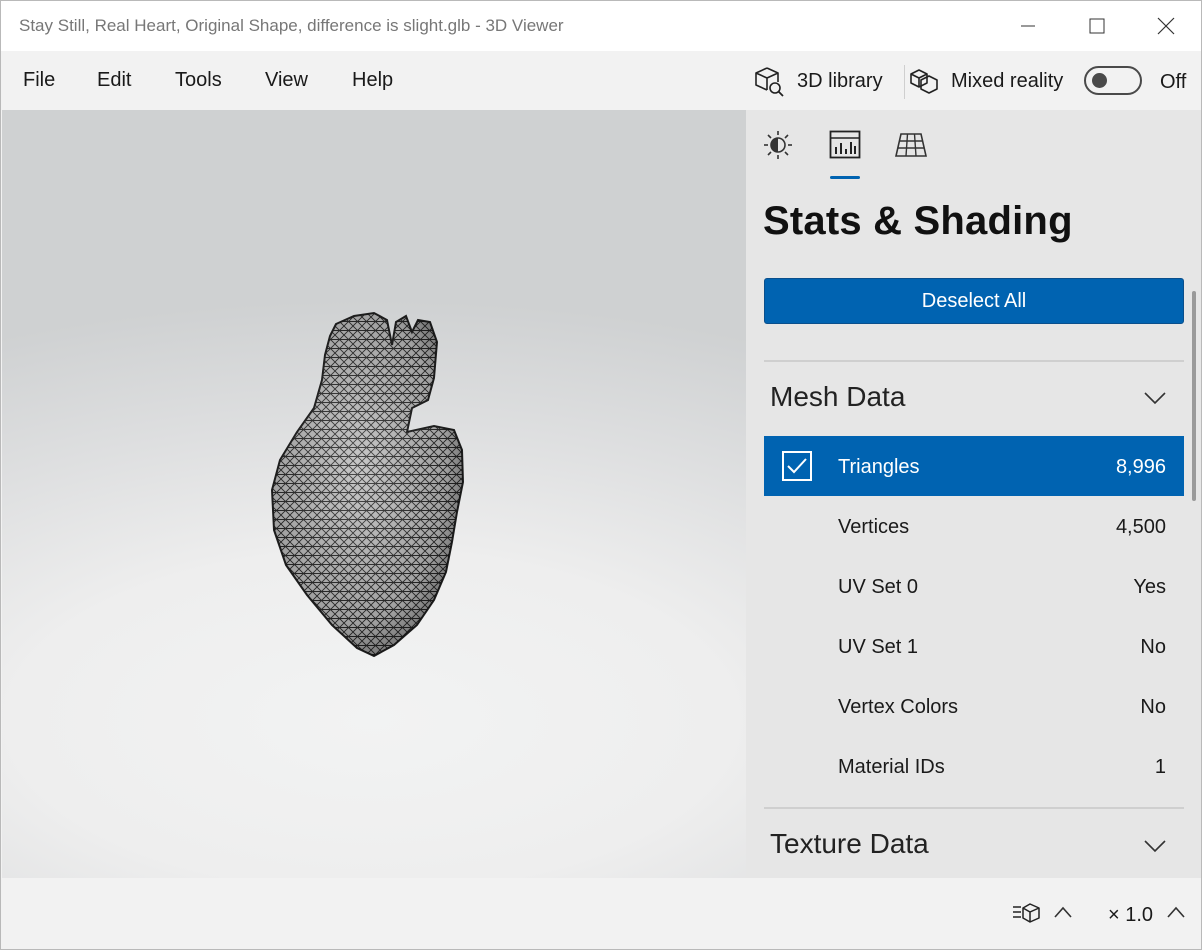 The width and height of the screenshot is (1202, 950). What do you see at coordinates (891, 767) in the screenshot?
I see `row-label: Material IDs` at bounding box center [891, 767].